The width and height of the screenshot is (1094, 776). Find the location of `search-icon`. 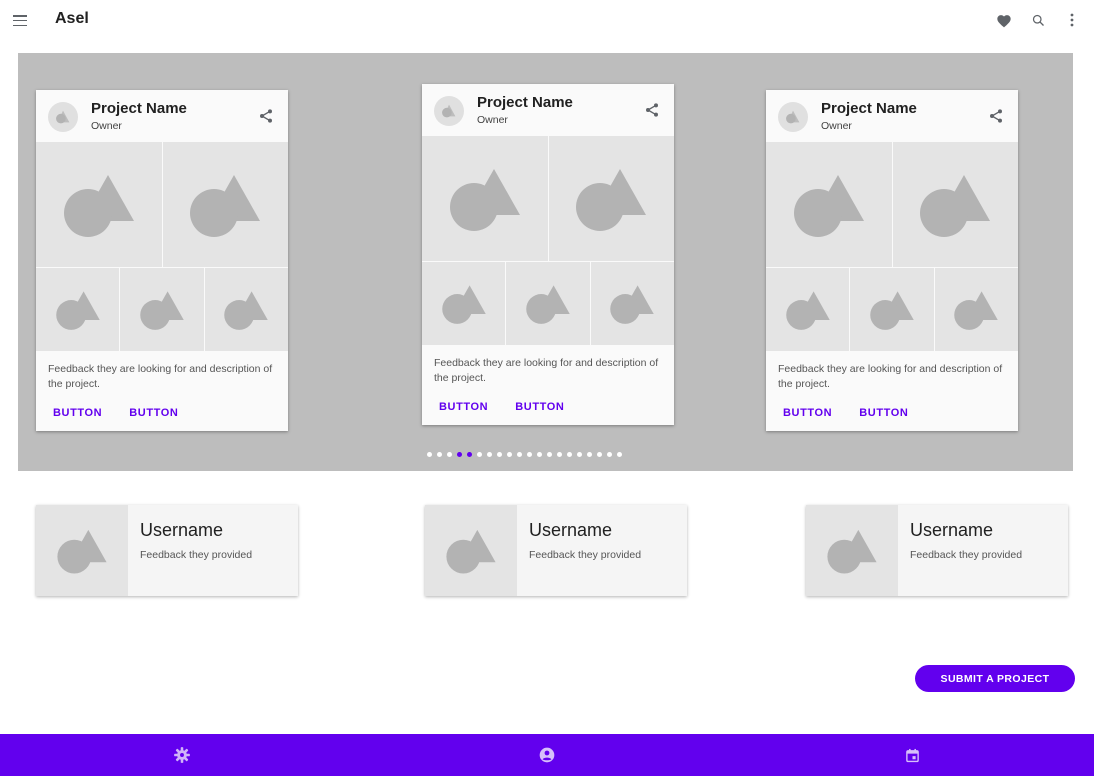

search-icon is located at coordinates (1038, 20).